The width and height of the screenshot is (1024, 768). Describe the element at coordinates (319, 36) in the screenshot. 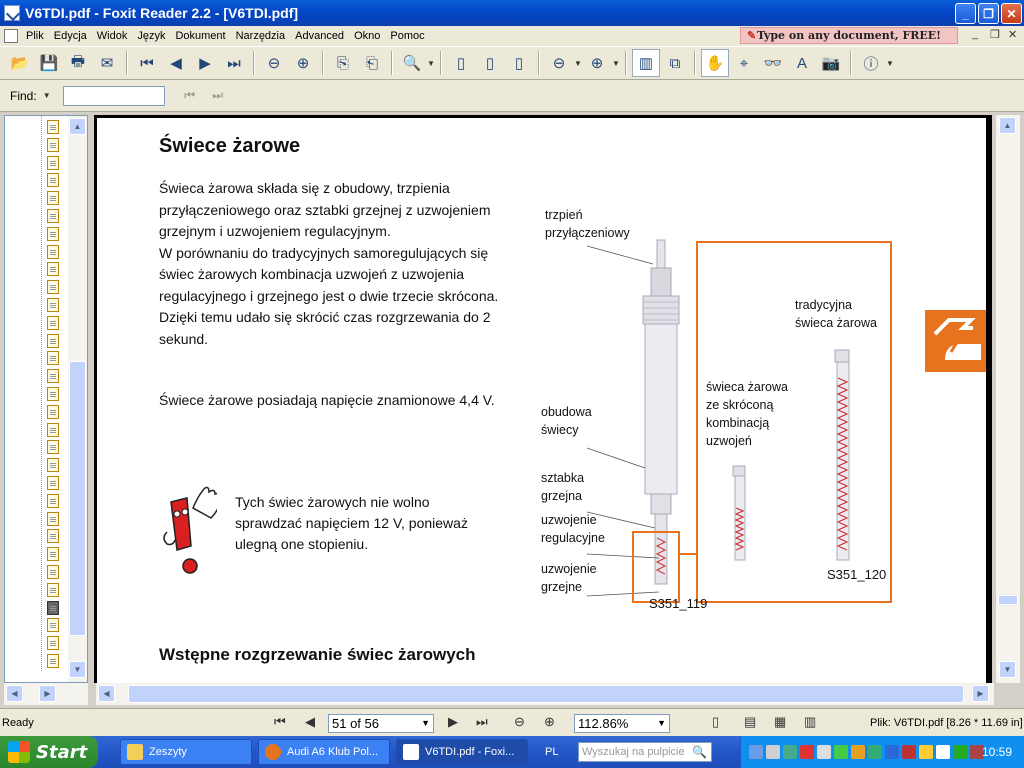

I see `menu-advanced: Advanced` at that location.